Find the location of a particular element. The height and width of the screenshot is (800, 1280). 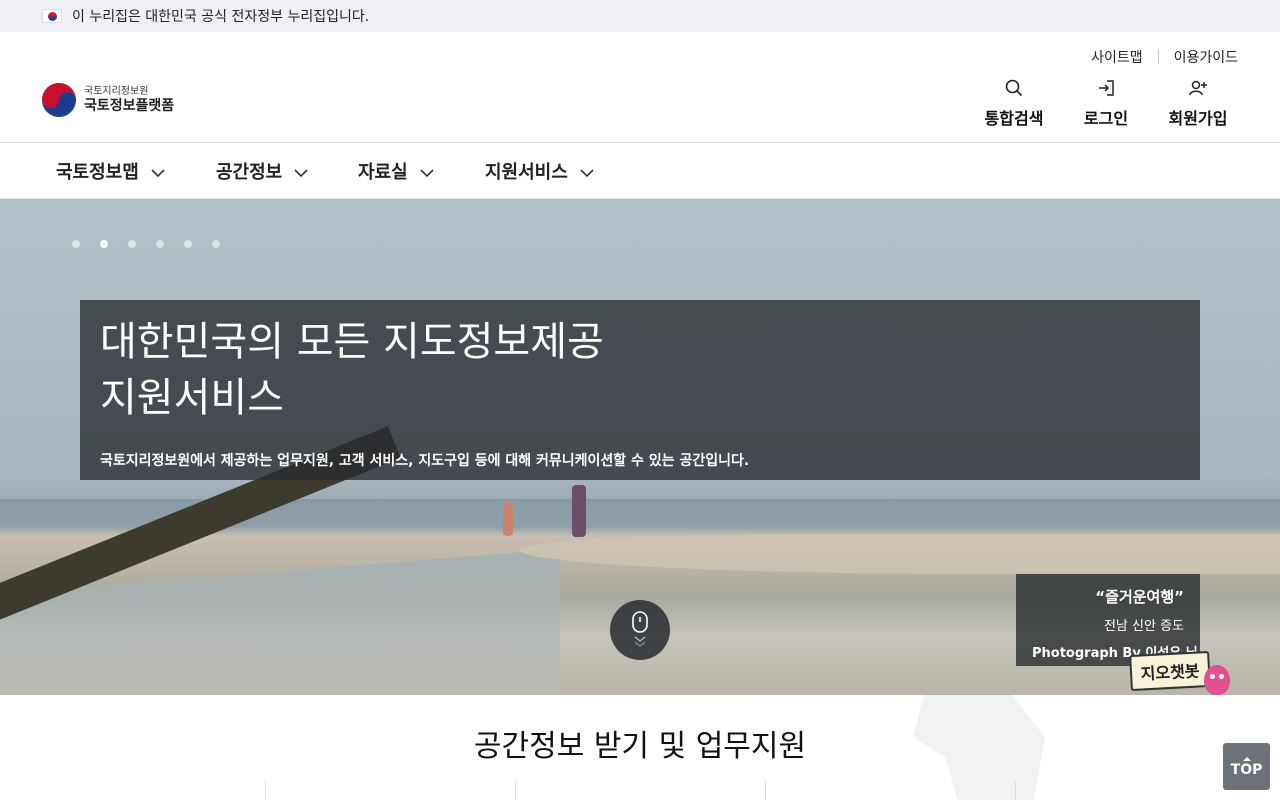

user-plus-icon is located at coordinates (1198, 88).